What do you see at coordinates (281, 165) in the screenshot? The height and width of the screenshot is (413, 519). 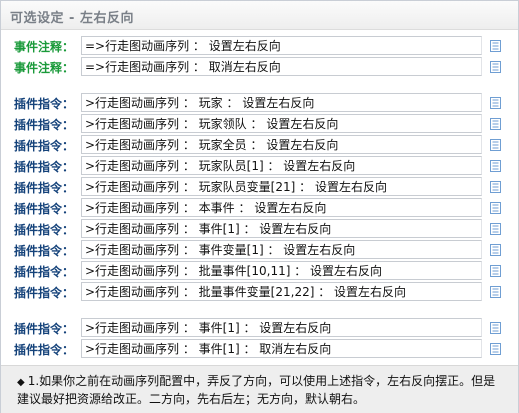 I see `command-text-field: >行走图动画序列 ： 玩家队员[1] ： 设置左右反向` at bounding box center [281, 165].